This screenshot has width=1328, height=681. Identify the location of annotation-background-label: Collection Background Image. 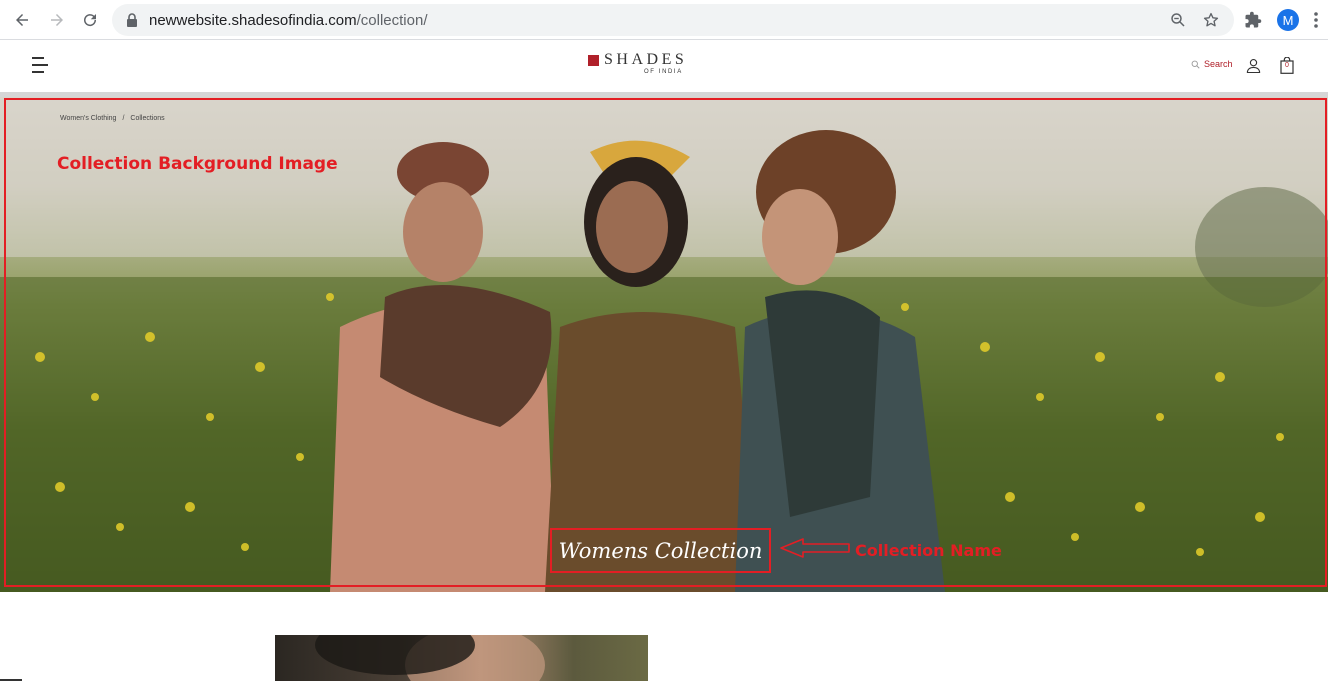
(197, 164).